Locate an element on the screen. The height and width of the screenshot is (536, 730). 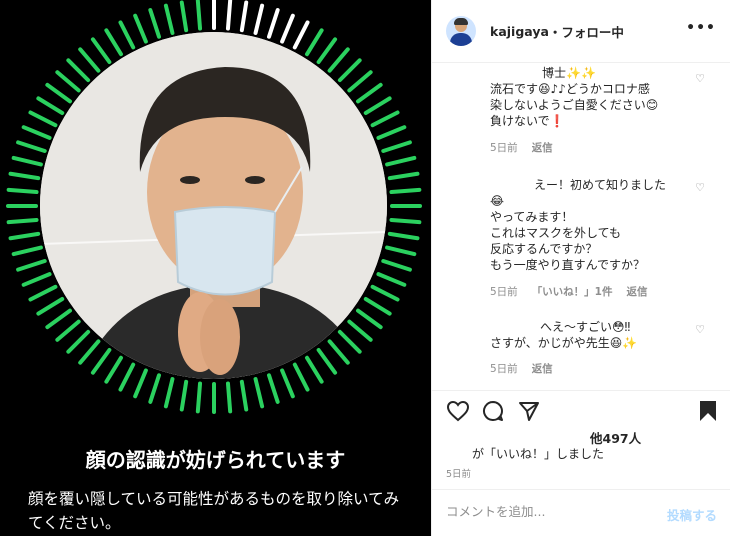
heart-icon is located at coordinates (458, 411).